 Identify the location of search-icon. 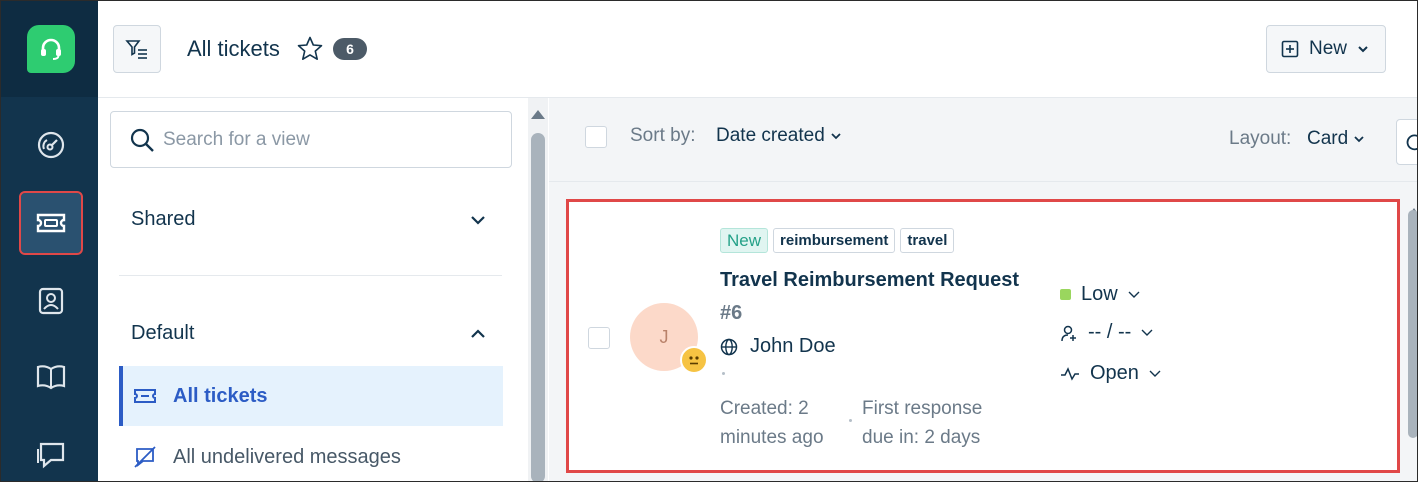
(142, 140).